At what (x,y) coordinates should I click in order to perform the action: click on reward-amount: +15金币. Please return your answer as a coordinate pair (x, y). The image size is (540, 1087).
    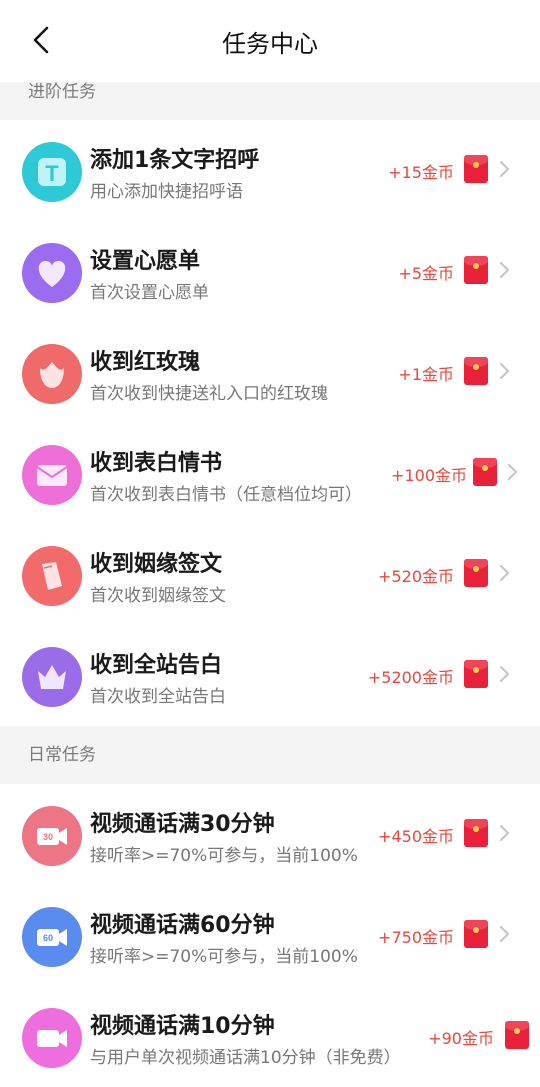
    Looking at the image, I should click on (421, 172).